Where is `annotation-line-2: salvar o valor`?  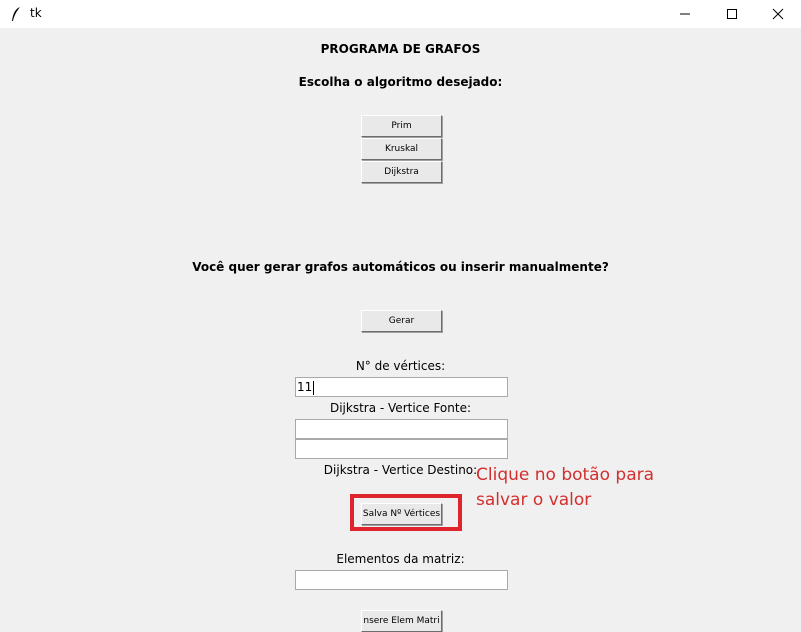 annotation-line-2: salvar o valor is located at coordinates (534, 500).